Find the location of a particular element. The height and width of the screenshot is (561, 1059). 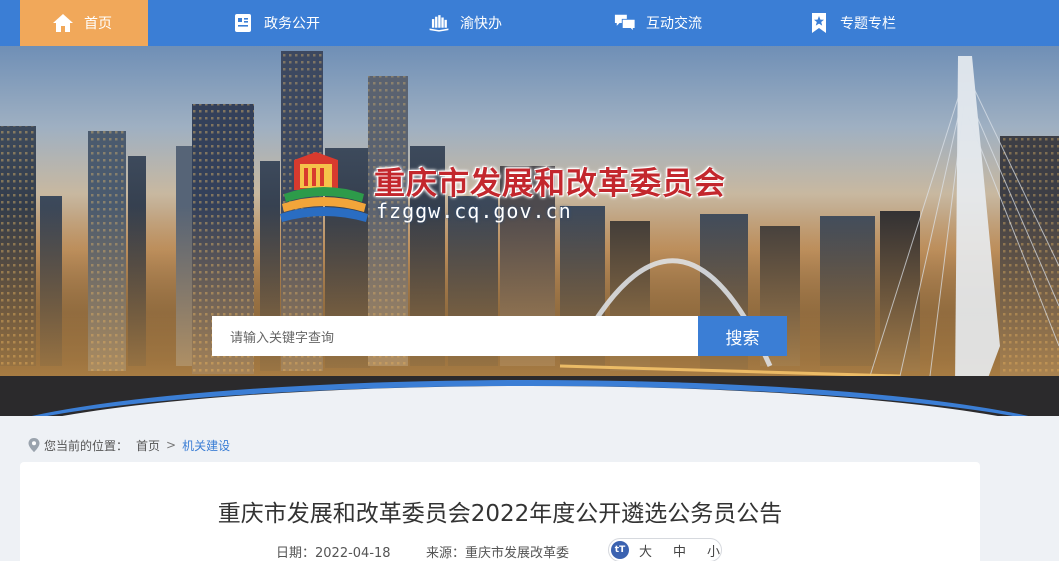

book-icon is located at coordinates (439, 23).